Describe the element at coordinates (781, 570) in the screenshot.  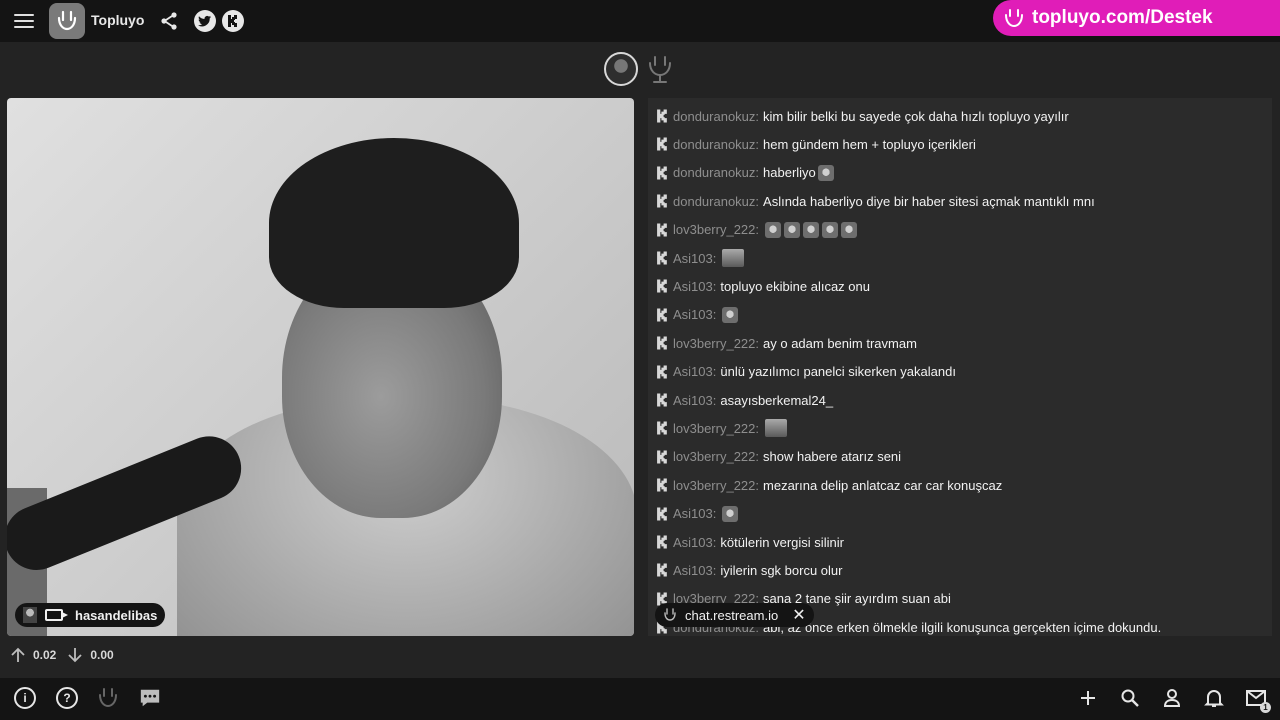
I see `chat-text: iyilerin sgk borcu olur` at that location.